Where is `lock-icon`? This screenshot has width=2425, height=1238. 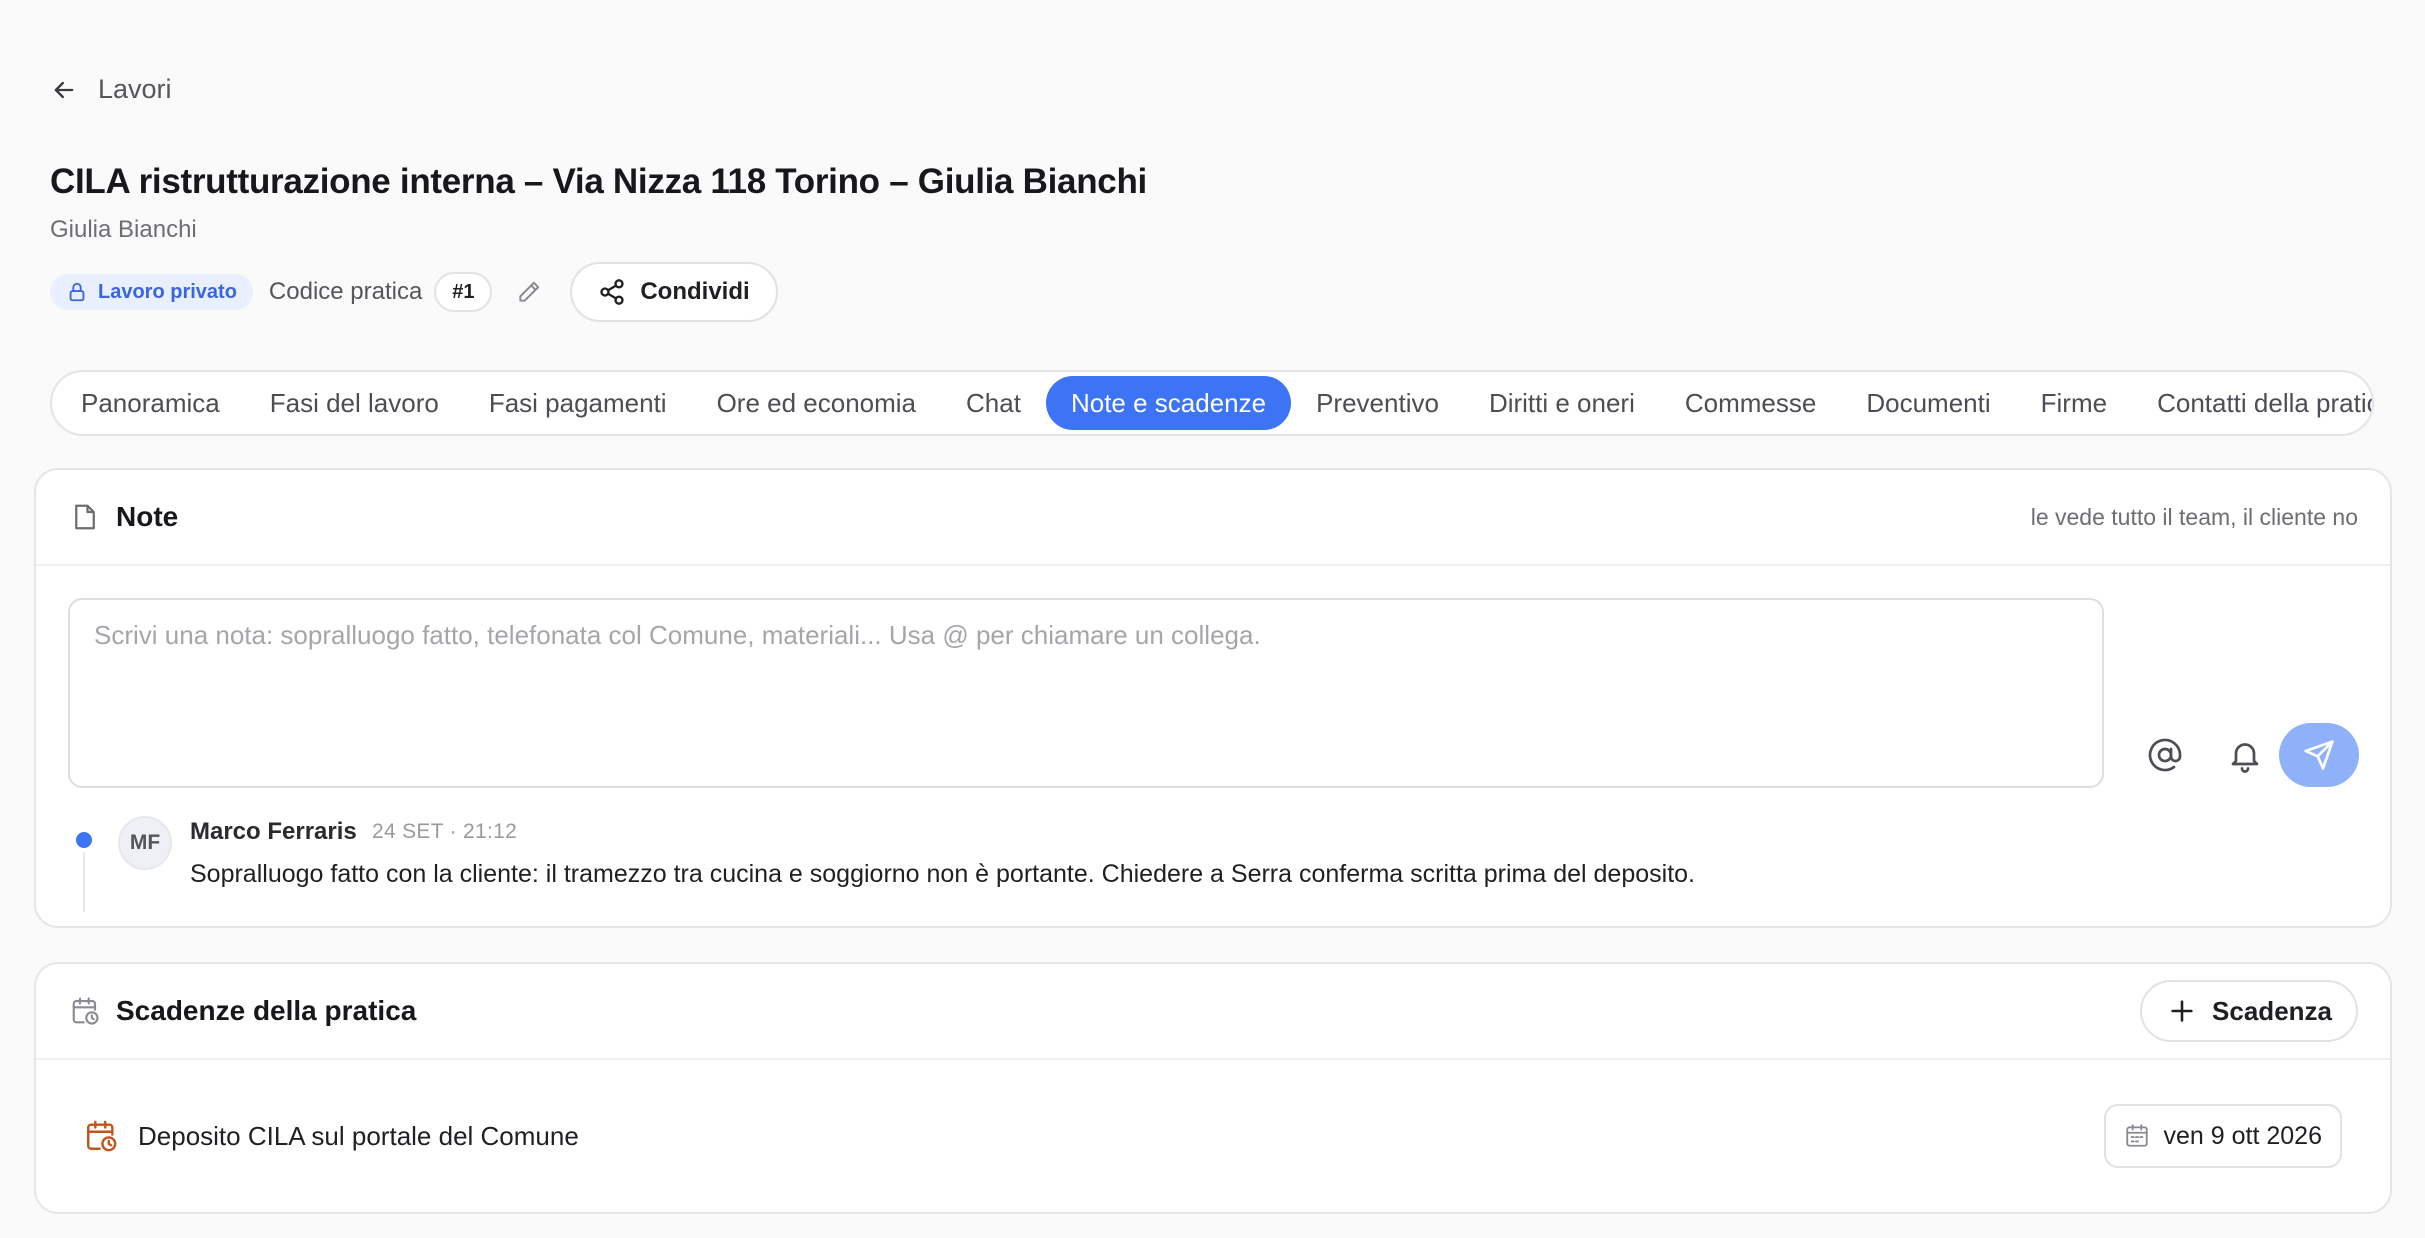 lock-icon is located at coordinates (77, 292).